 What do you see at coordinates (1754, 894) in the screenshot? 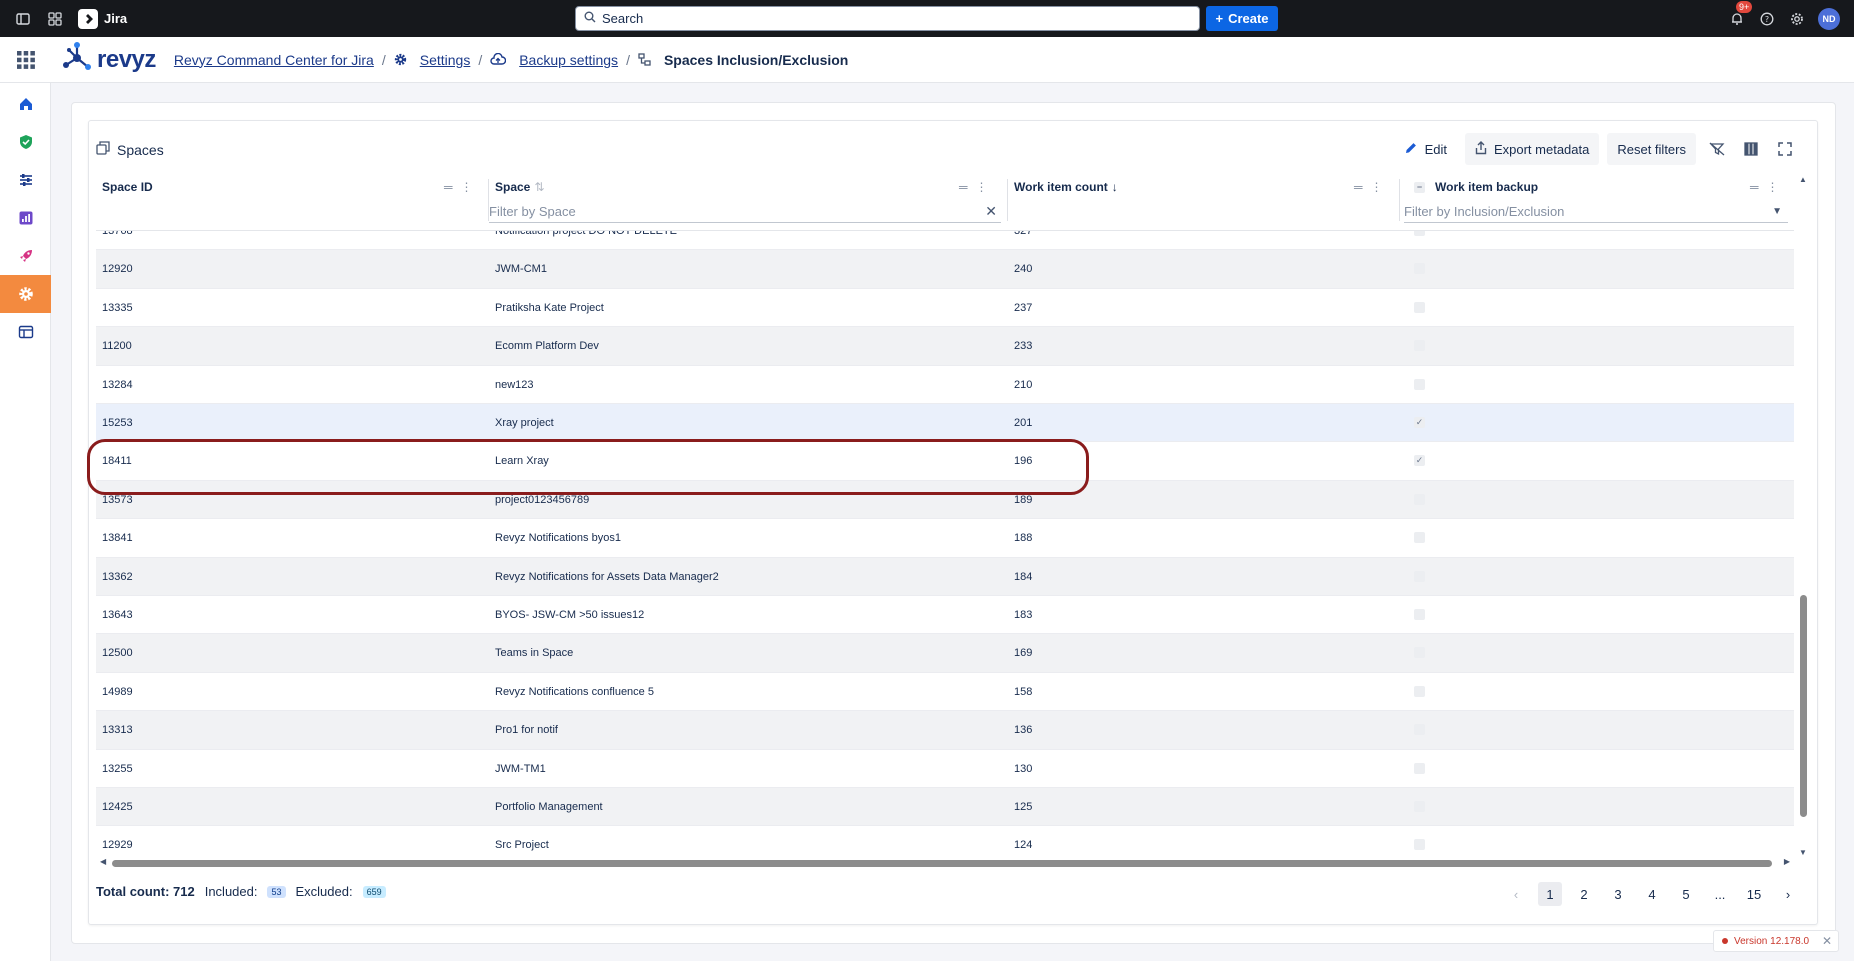
I see `page-15: 15` at bounding box center [1754, 894].